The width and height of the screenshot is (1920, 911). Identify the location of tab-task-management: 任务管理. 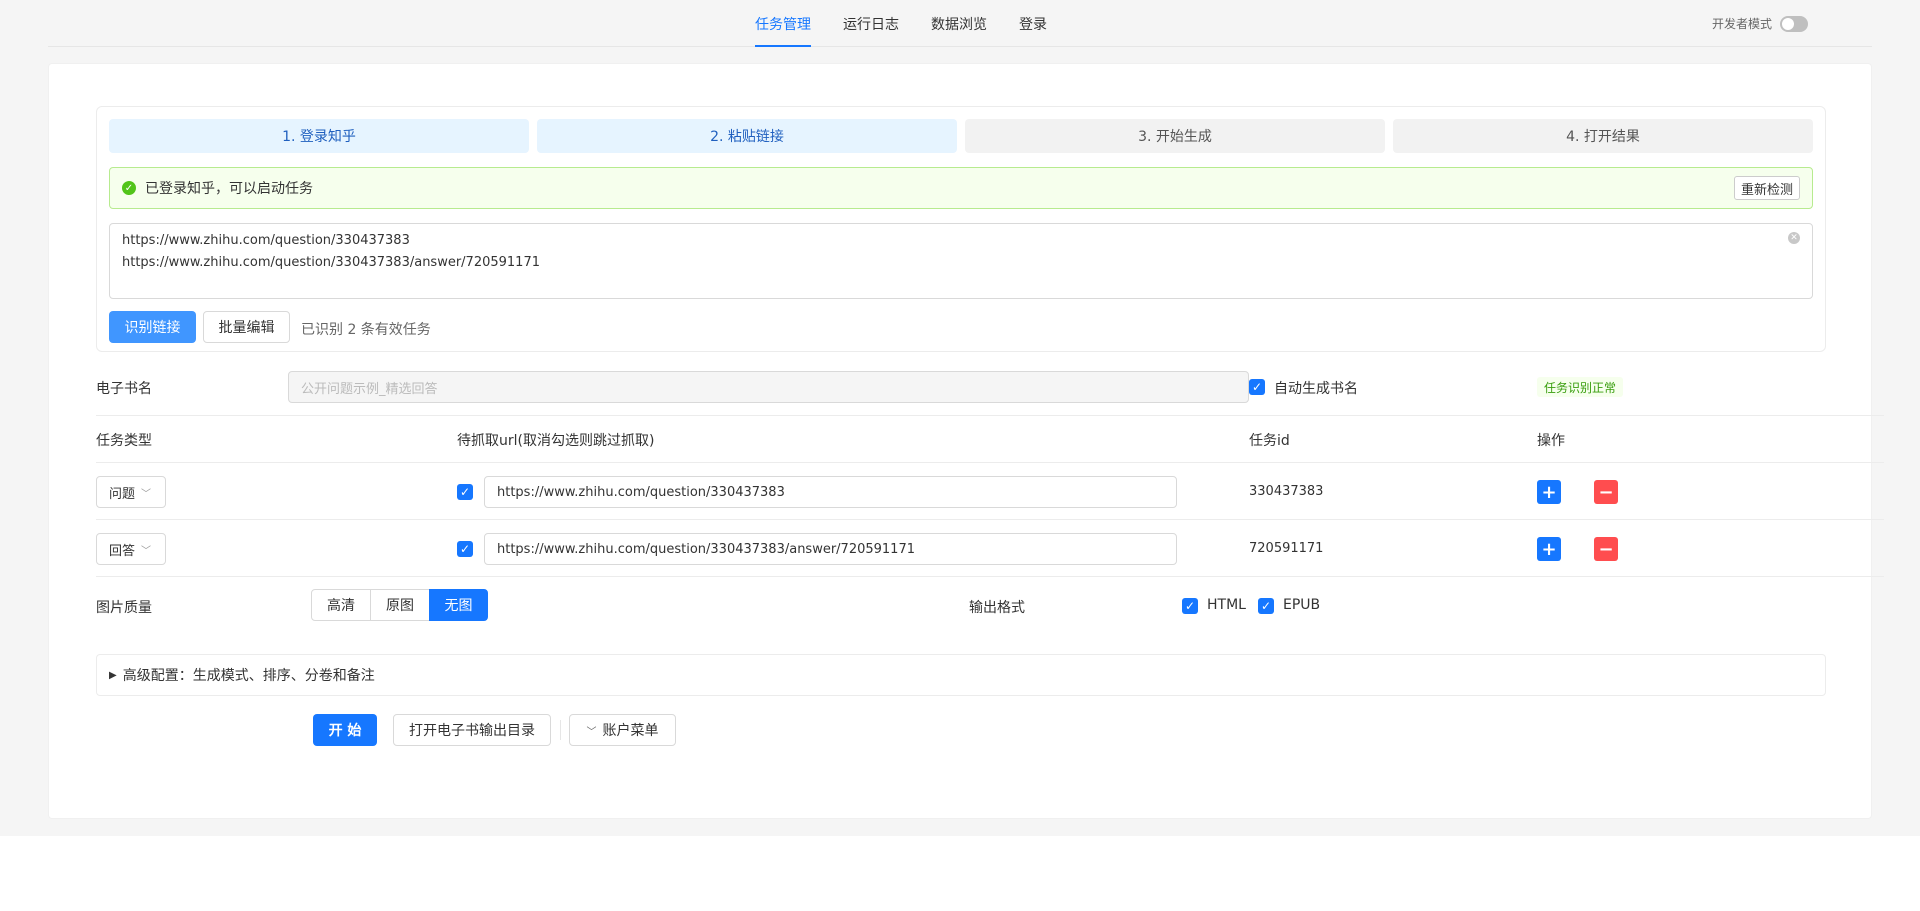
(783, 30).